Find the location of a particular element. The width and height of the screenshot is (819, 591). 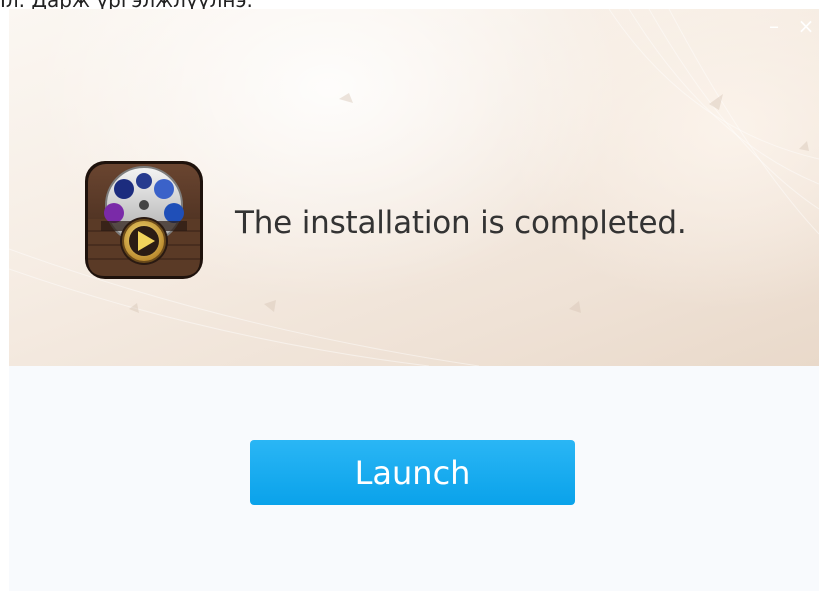

close-button: × is located at coordinates (806, 26).